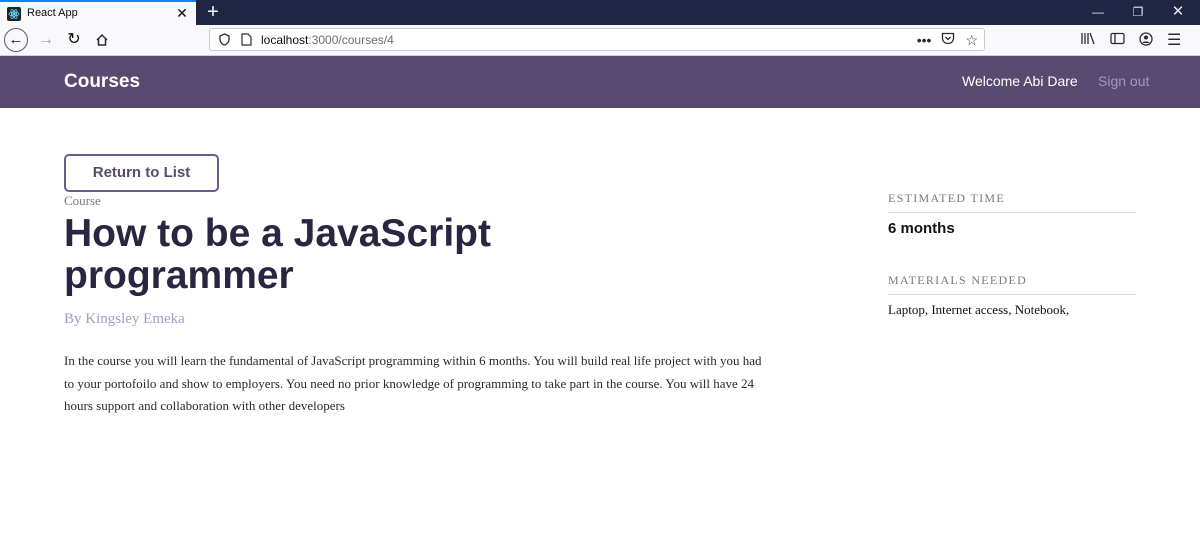 Image resolution: width=1200 pixels, height=550 pixels. I want to click on shield-icon, so click(224, 39).